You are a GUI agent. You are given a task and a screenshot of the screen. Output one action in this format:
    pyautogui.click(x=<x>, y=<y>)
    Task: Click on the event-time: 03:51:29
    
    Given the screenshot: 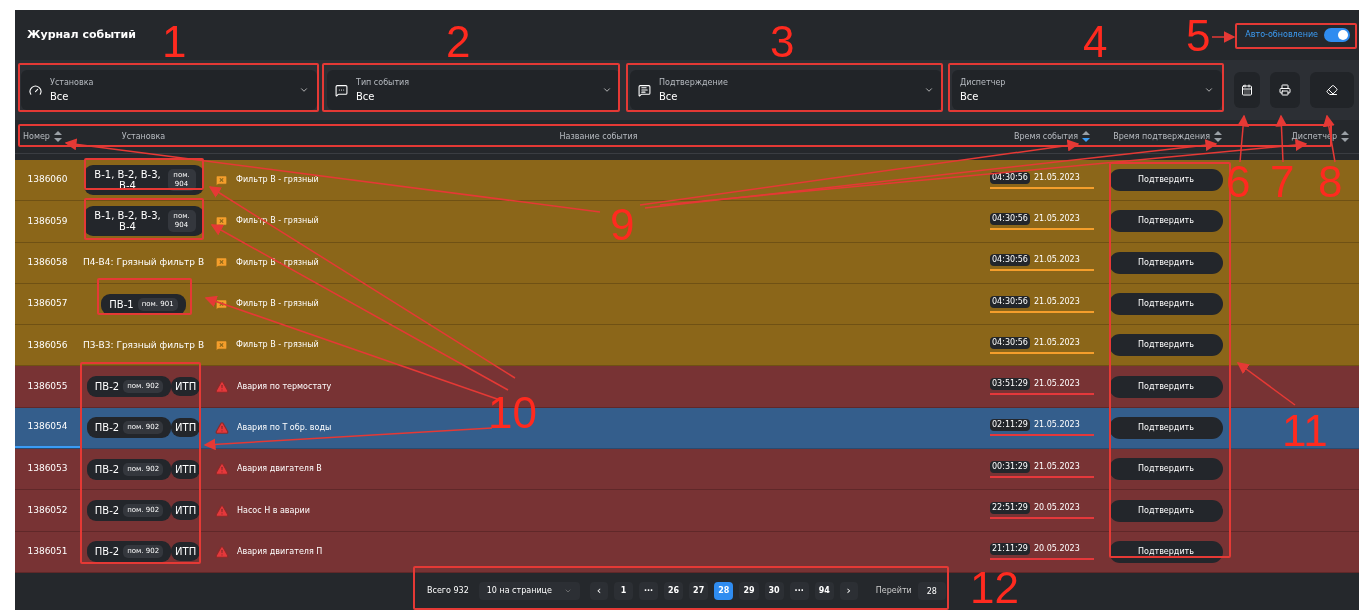 What is the action you would take?
    pyautogui.click(x=1010, y=384)
    